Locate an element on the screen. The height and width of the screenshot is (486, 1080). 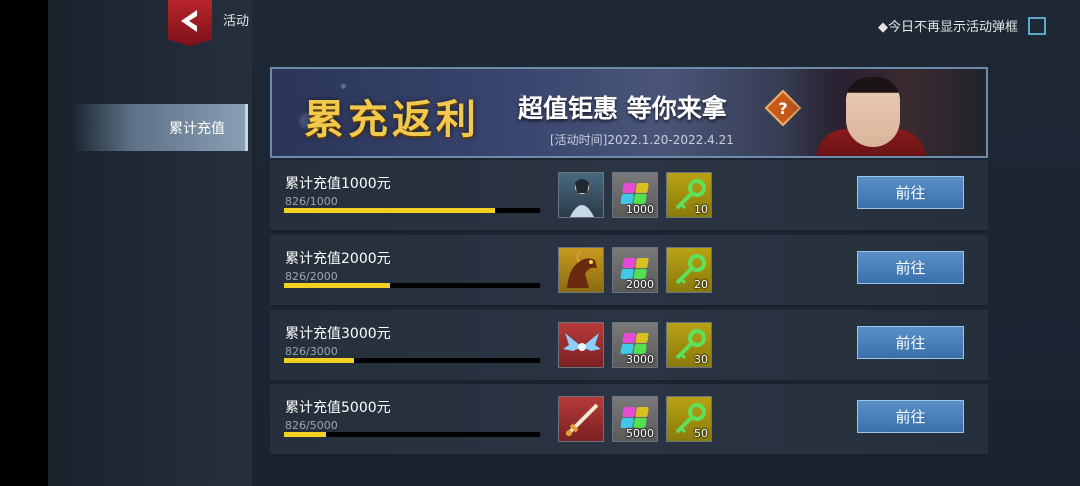
back-arrow-icon is located at coordinates (189, 21).